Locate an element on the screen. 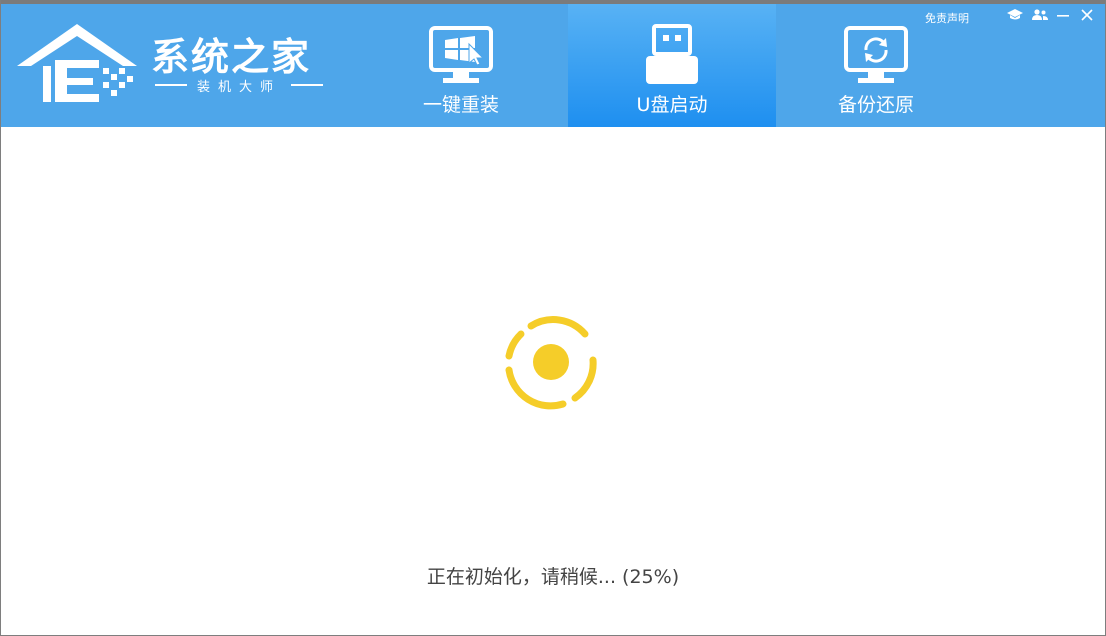 This screenshot has width=1106, height=636. backup-restore-icon is located at coordinates (876, 55).